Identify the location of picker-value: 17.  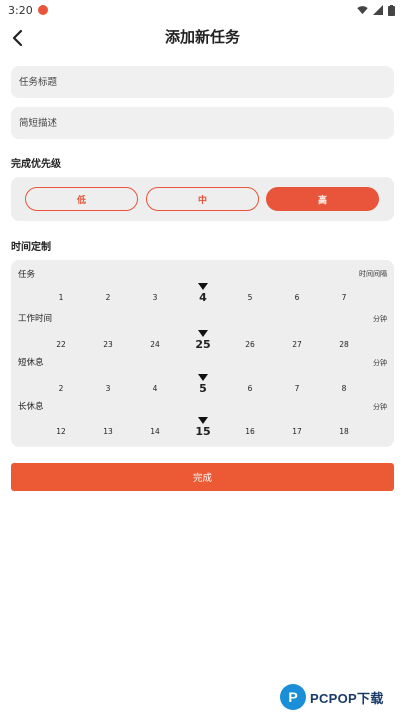
(297, 432).